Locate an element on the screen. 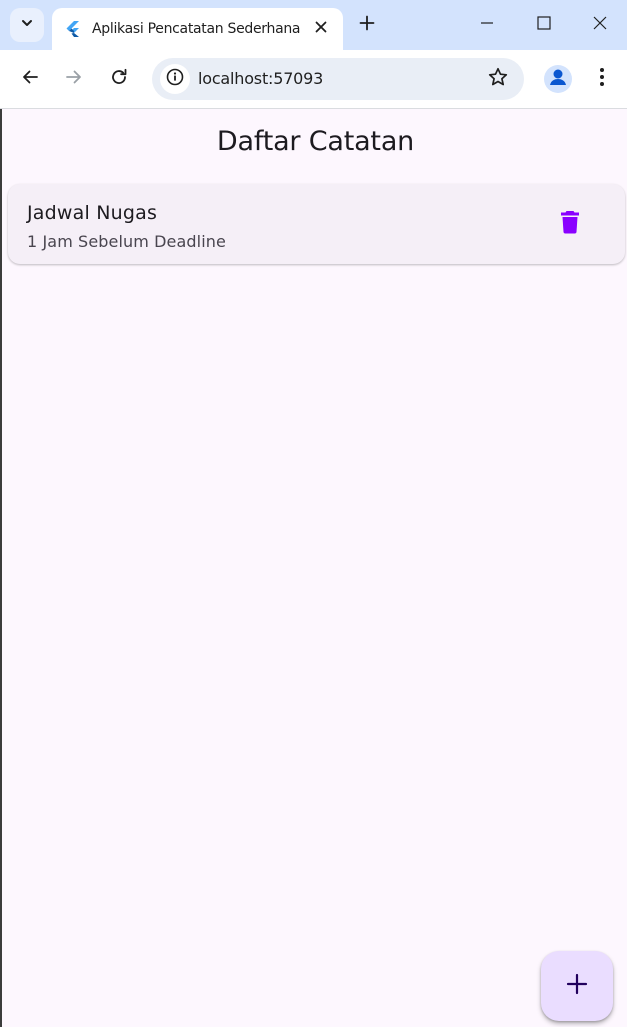  maximize-button is located at coordinates (544, 25).